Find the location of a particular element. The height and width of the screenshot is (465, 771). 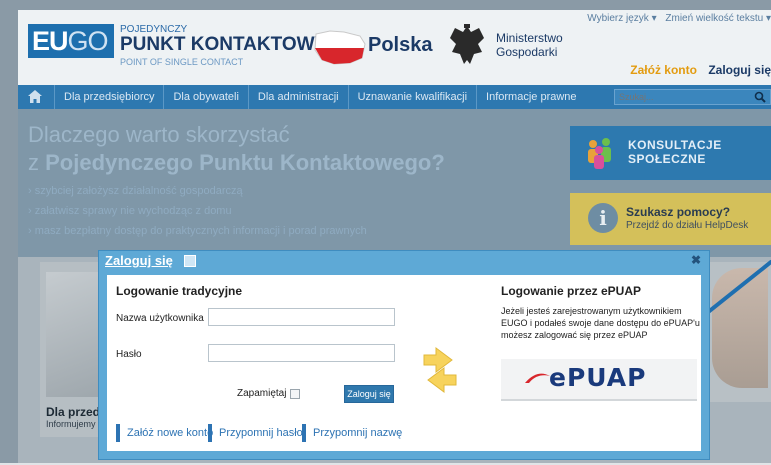

business-card-title: Dla przed is located at coordinates (73, 412).